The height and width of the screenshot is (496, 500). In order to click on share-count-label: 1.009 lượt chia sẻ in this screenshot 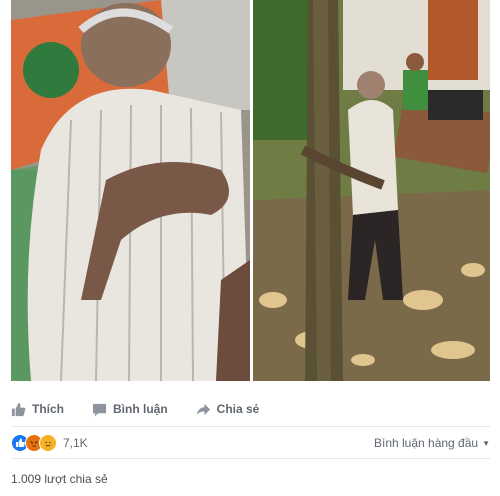, I will do `click(59, 479)`.